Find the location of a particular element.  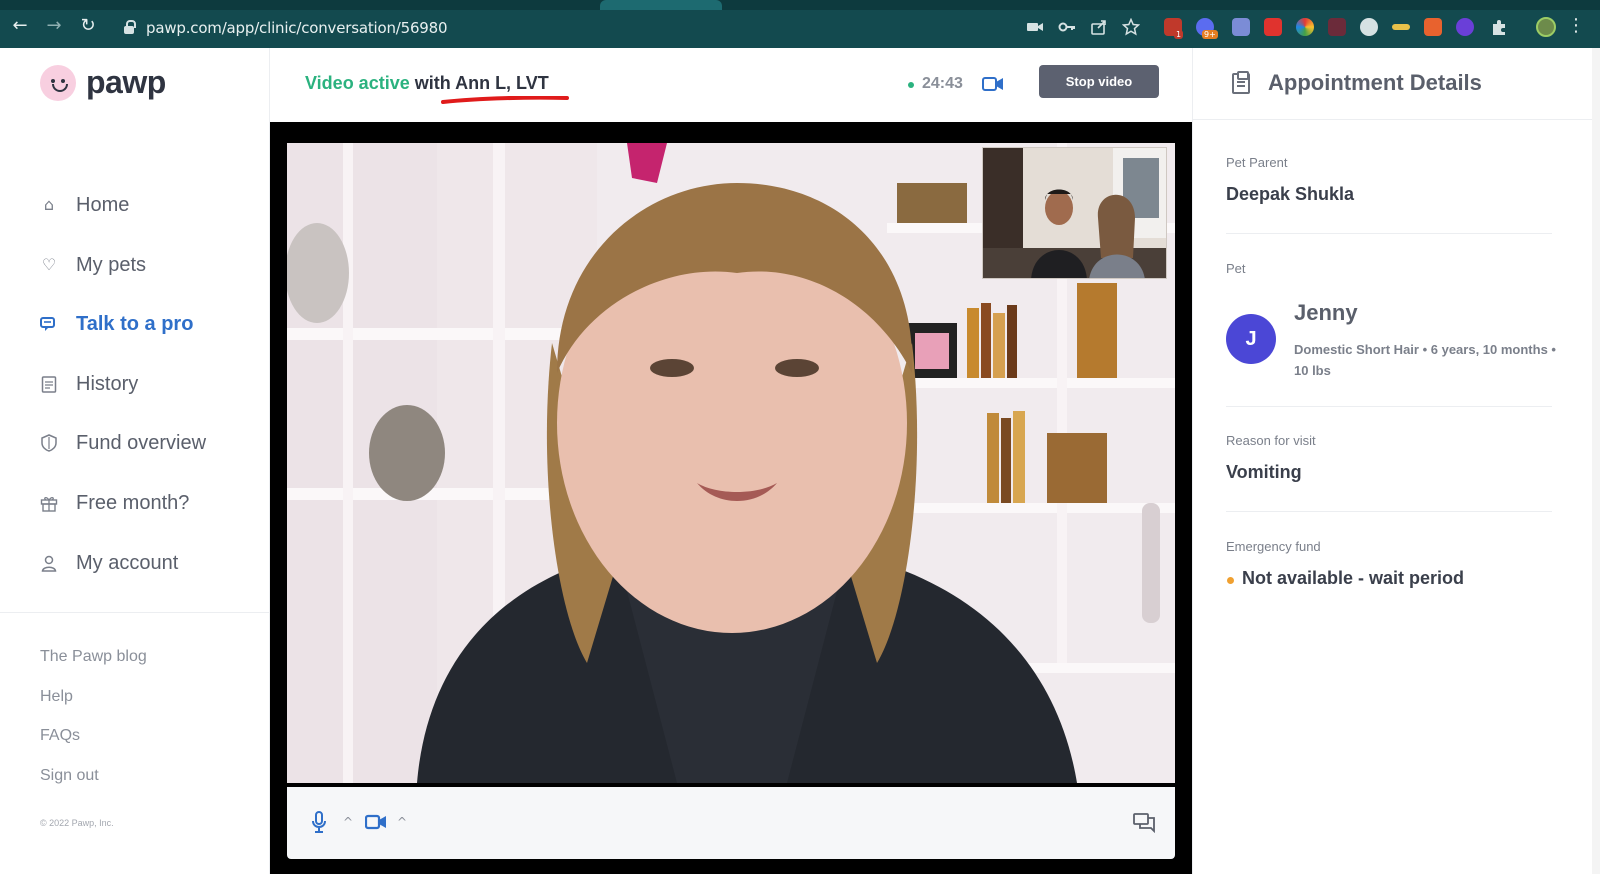

pet-parent-value: Deepak Shukla is located at coordinates (1290, 194).